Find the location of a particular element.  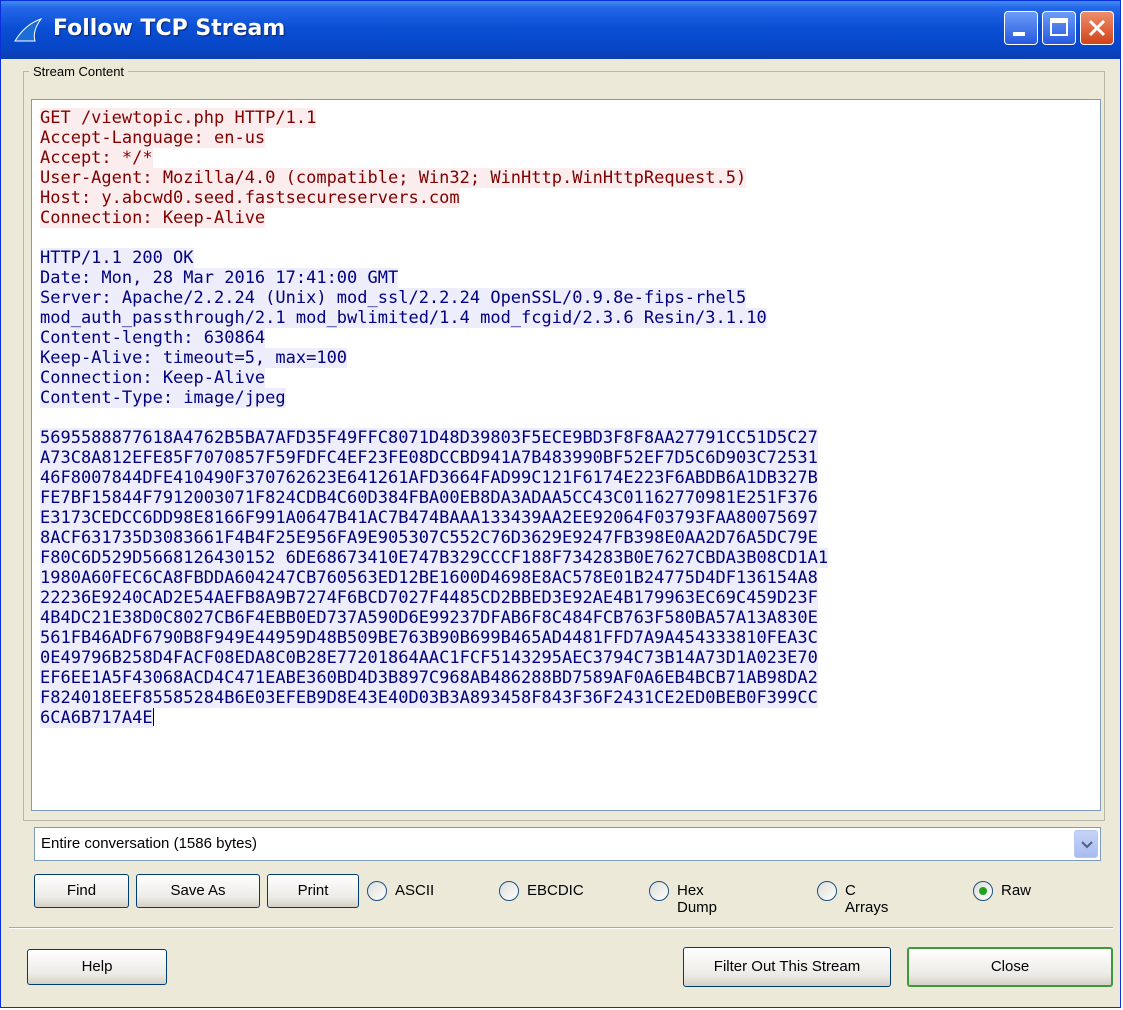

print-button: Print is located at coordinates (313, 891).